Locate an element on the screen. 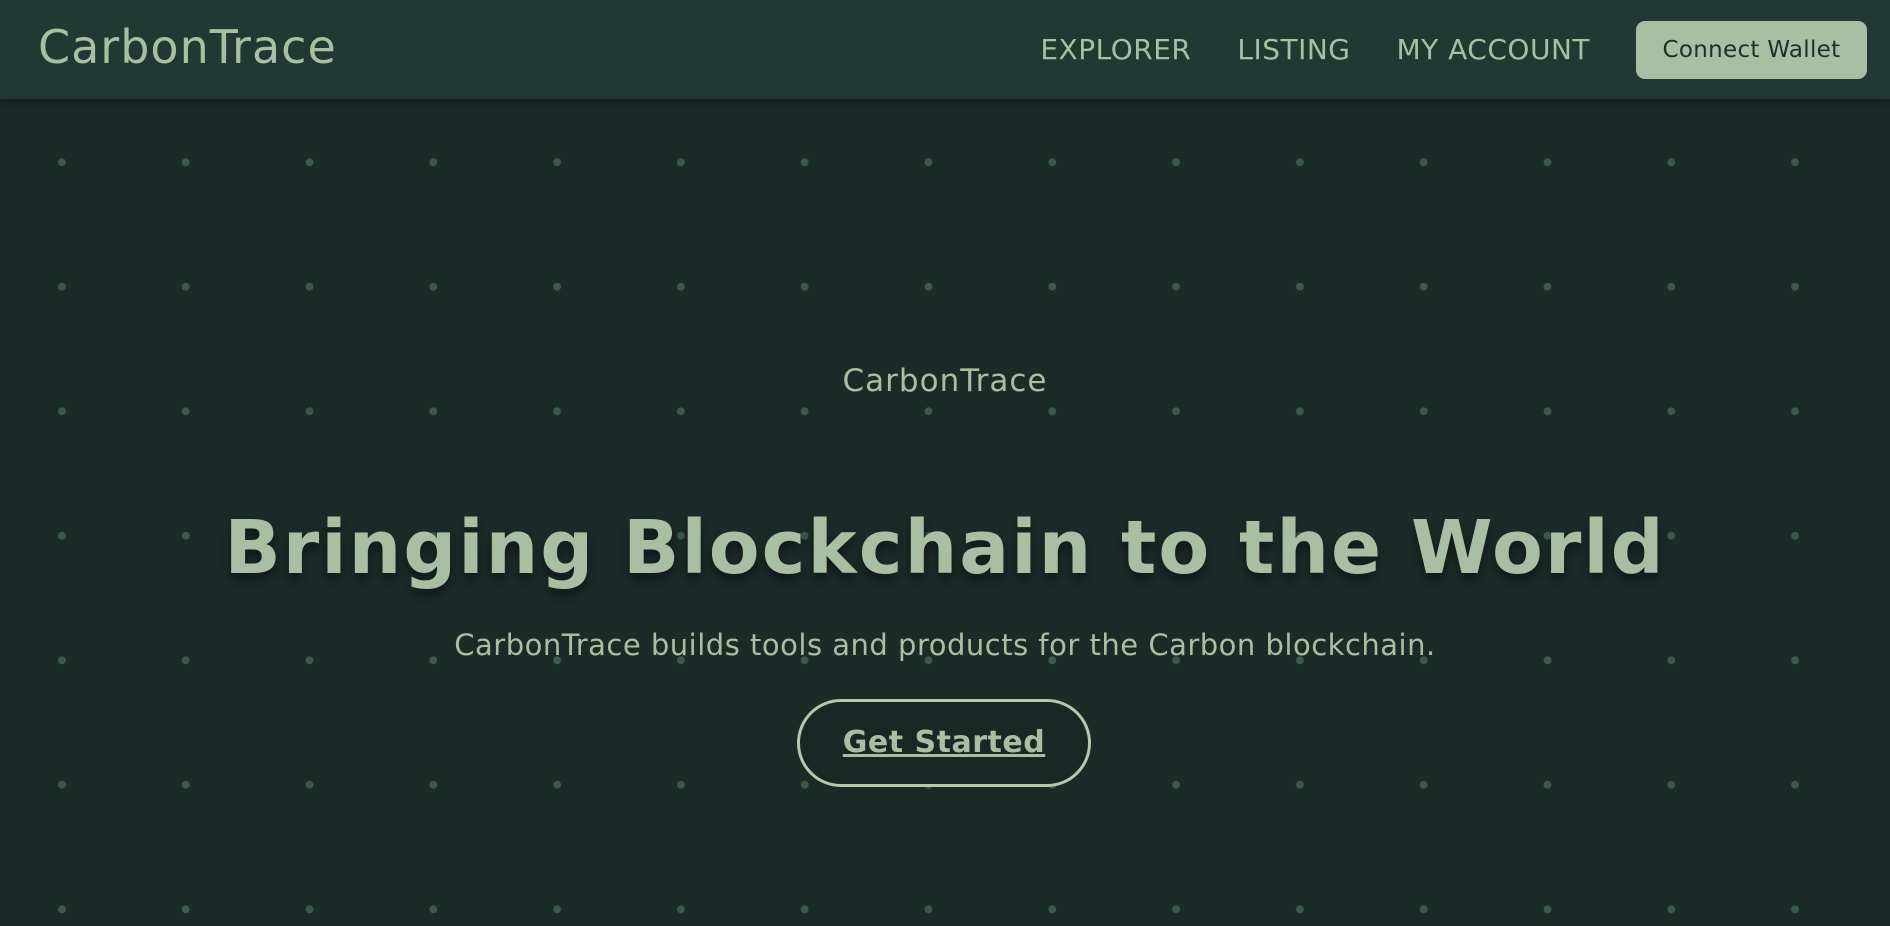 The width and height of the screenshot is (1890, 926). nav-links: EXPLORER LISTING MY ACCOUNT is located at coordinates (1315, 50).